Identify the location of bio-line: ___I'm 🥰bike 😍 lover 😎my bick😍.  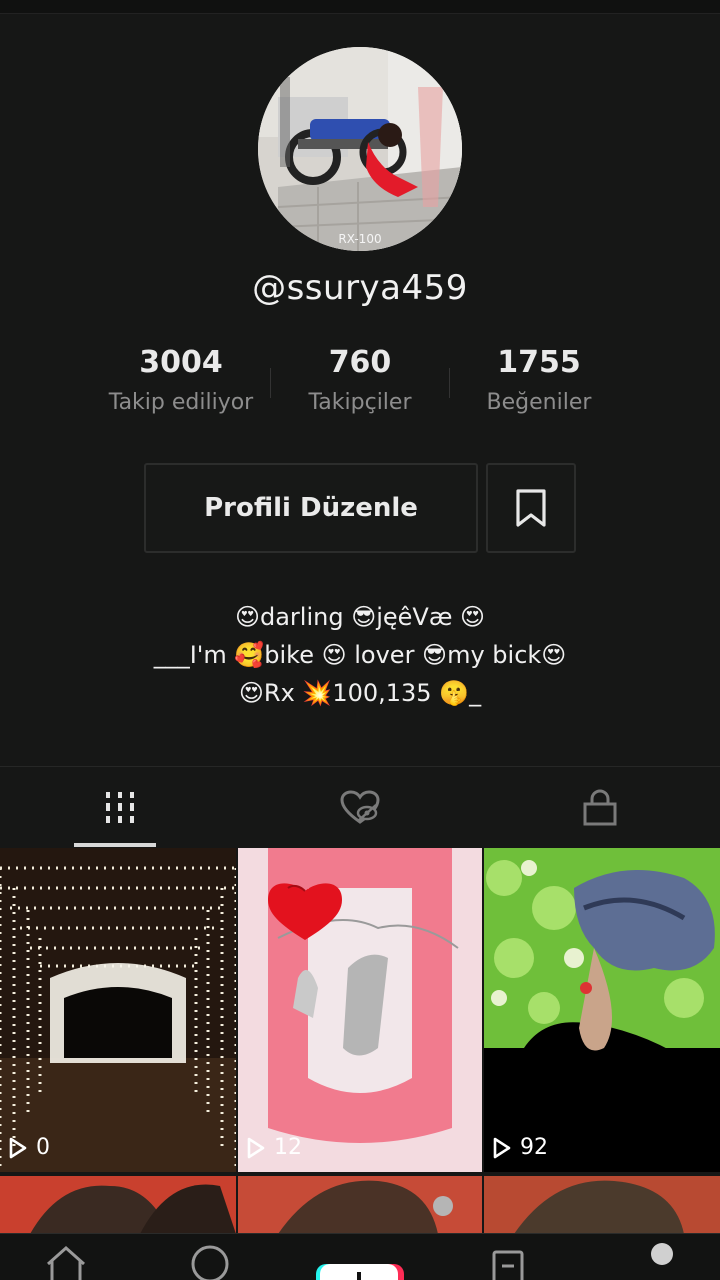
(360, 655).